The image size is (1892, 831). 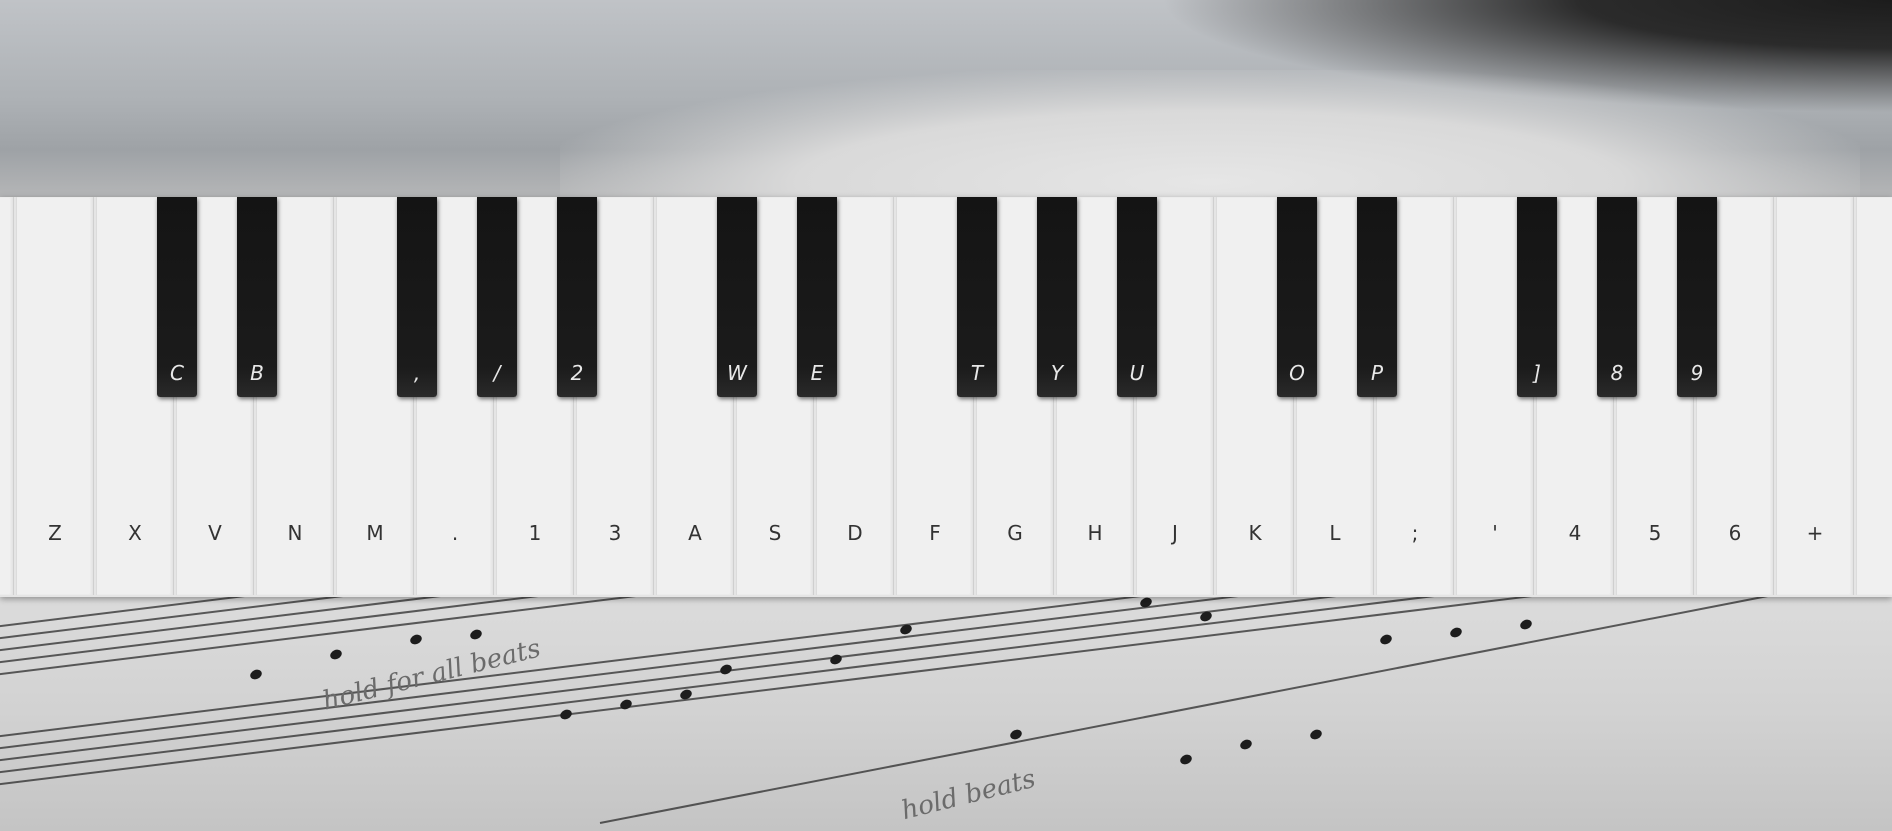 I want to click on key-label: ', so click(x=1495, y=533).